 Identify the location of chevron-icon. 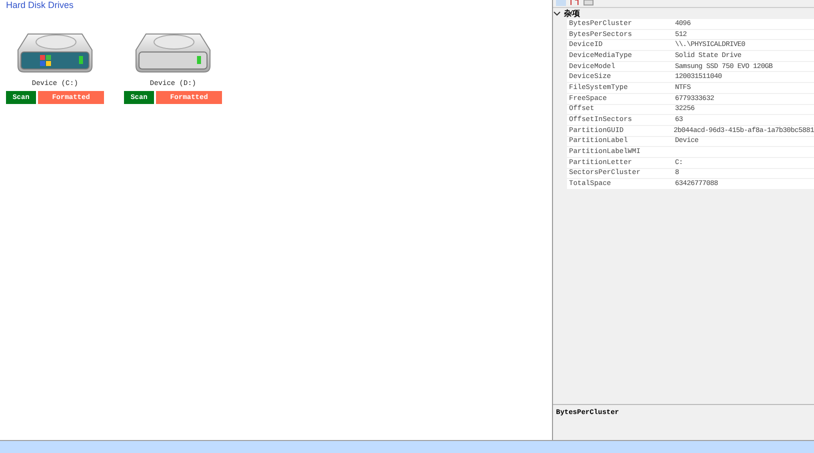
(557, 13).